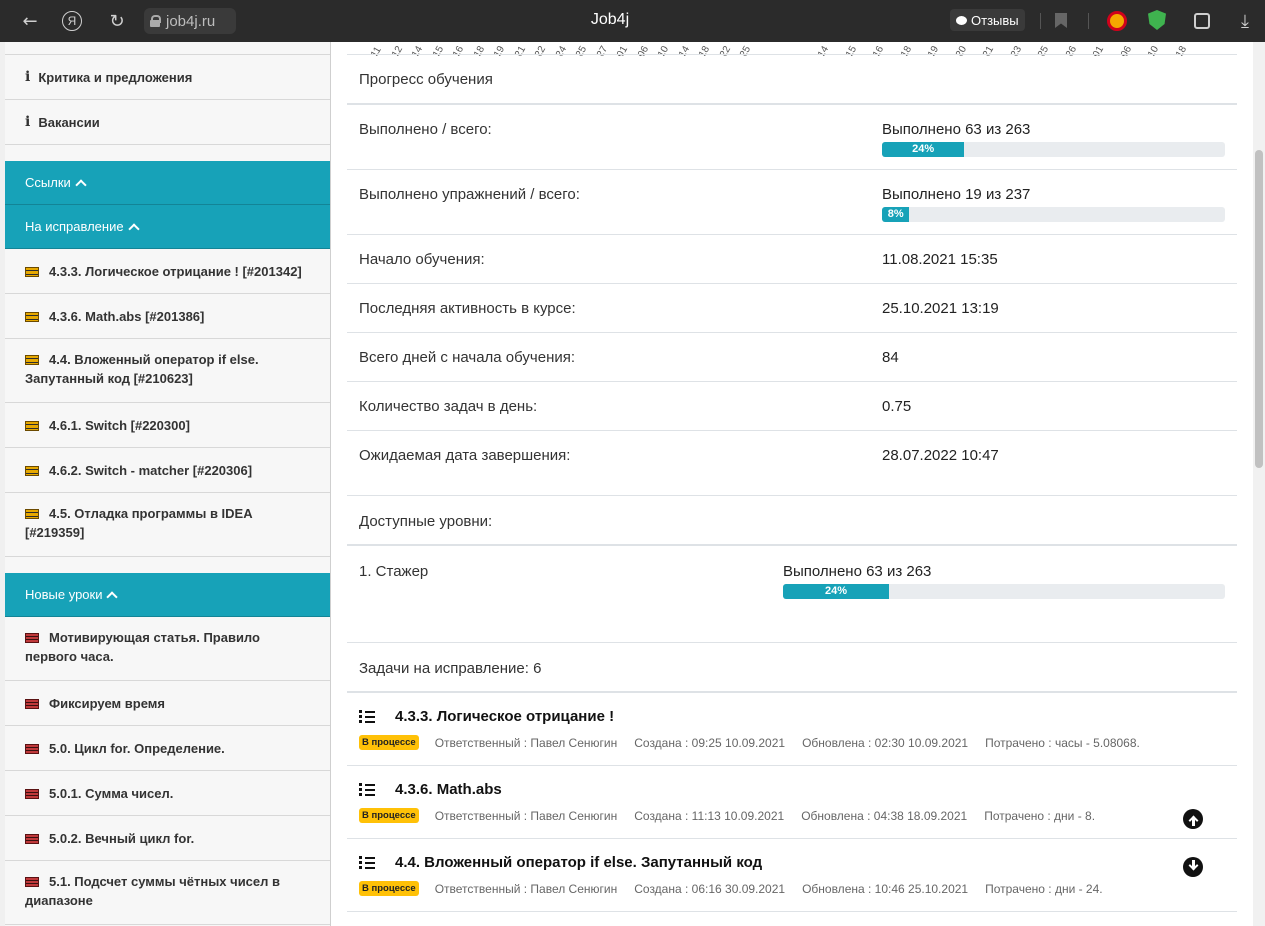  Describe the element at coordinates (64, 594) in the screenshot. I see `new-lessons-header-label: Новые уроки` at that location.